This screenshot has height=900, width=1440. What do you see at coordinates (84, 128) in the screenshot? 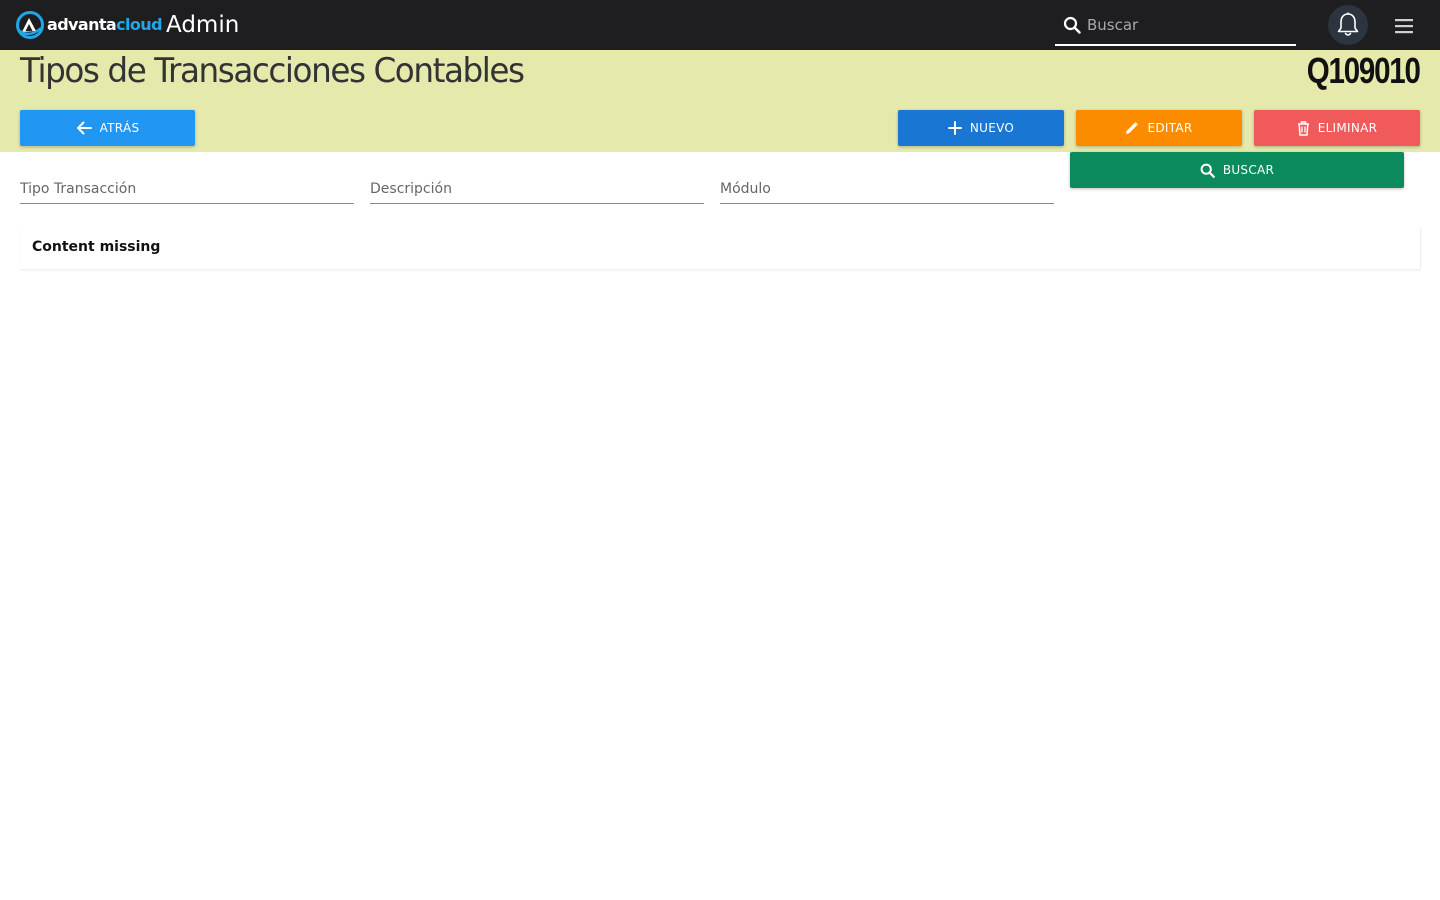
I see `arrow-left-icon` at bounding box center [84, 128].